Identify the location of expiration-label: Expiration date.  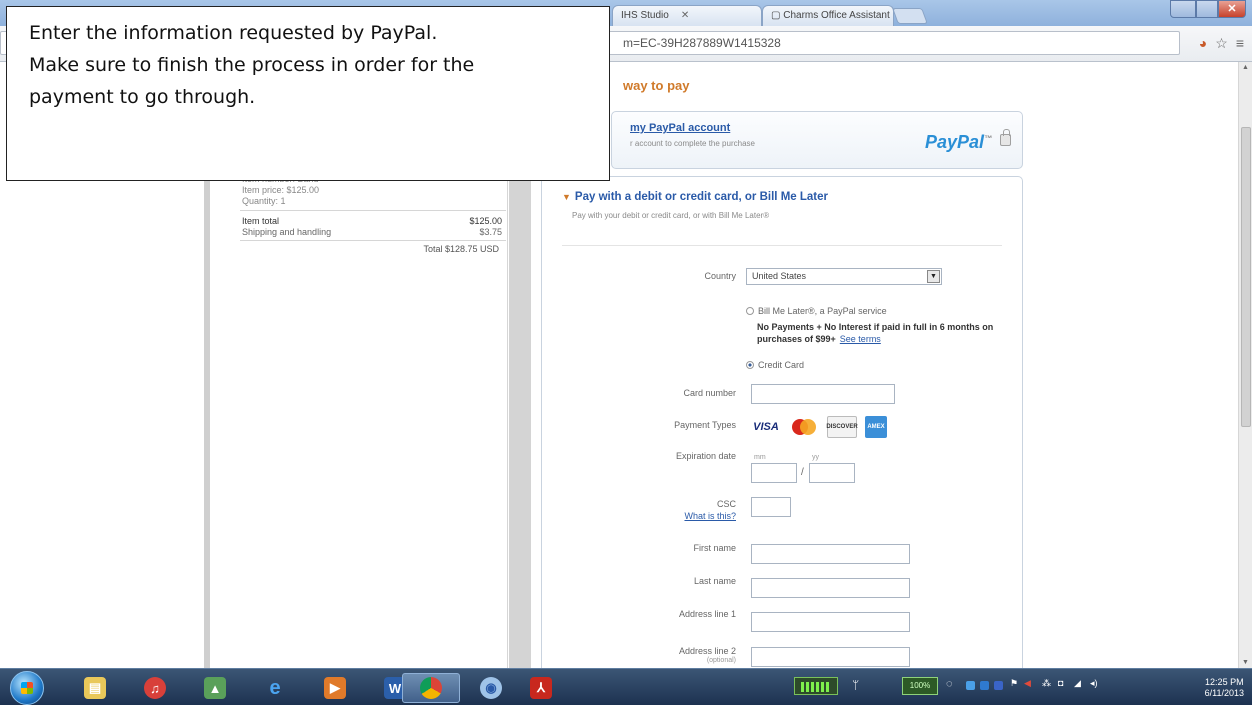
(705, 456).